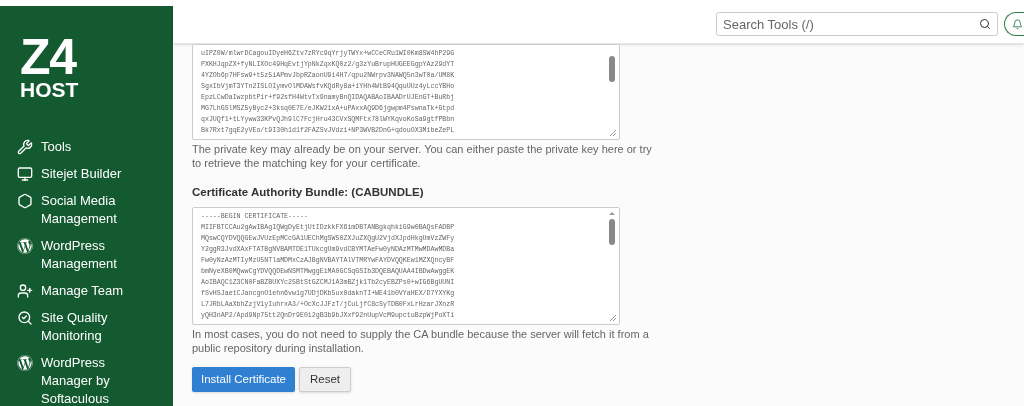 The height and width of the screenshot is (406, 1024). I want to click on field-label: Certificate Authority Bundle: (CABUNDLE), so click(308, 192).